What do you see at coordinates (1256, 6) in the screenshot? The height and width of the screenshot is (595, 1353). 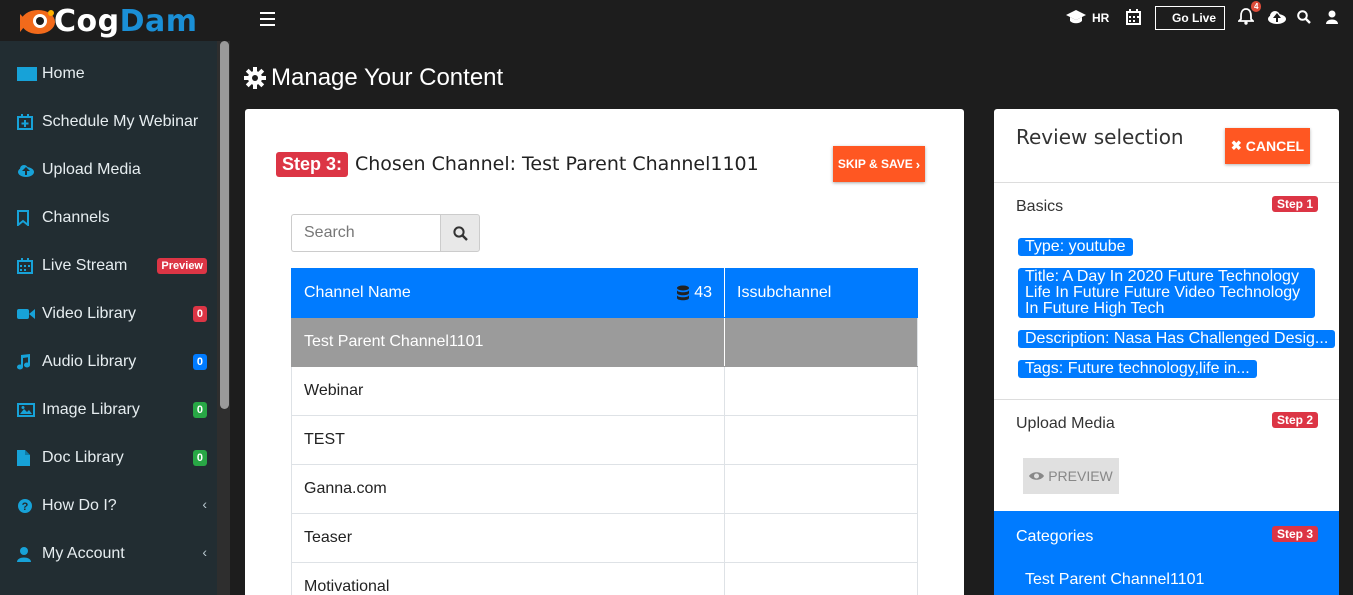 I see `notification-badge: 4` at bounding box center [1256, 6].